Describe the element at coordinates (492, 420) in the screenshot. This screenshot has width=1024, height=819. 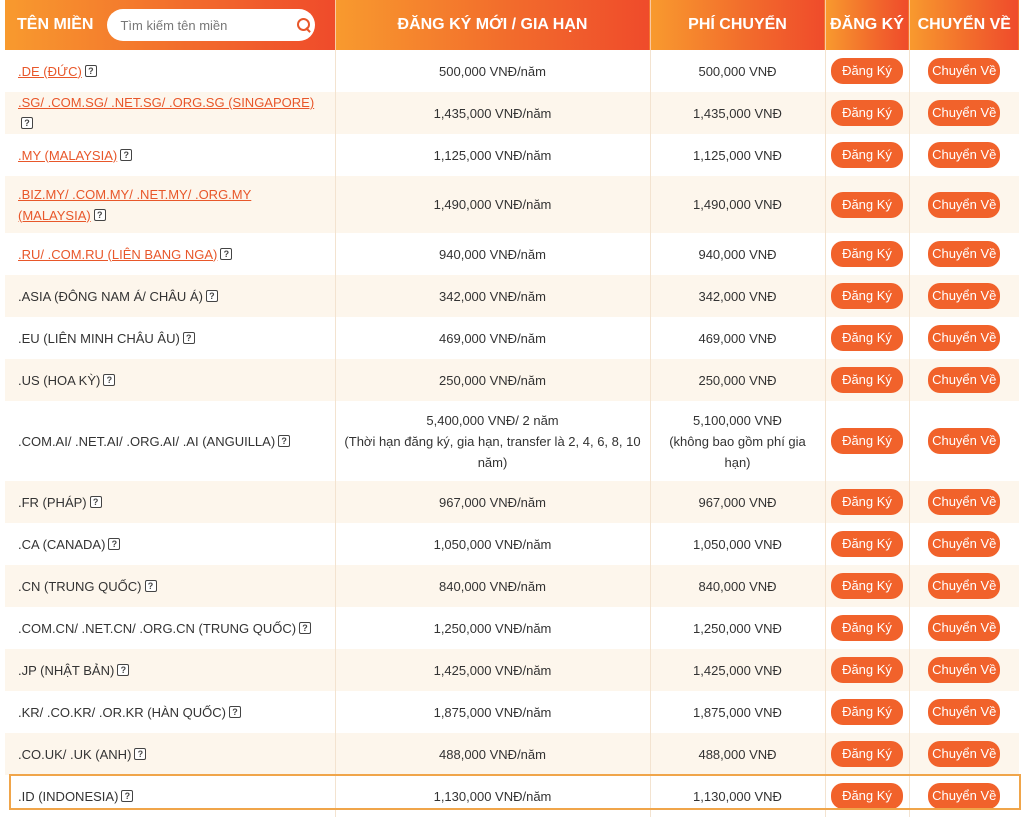
I see `register-price: 5,400,000 VNĐ/ 2 năm` at that location.